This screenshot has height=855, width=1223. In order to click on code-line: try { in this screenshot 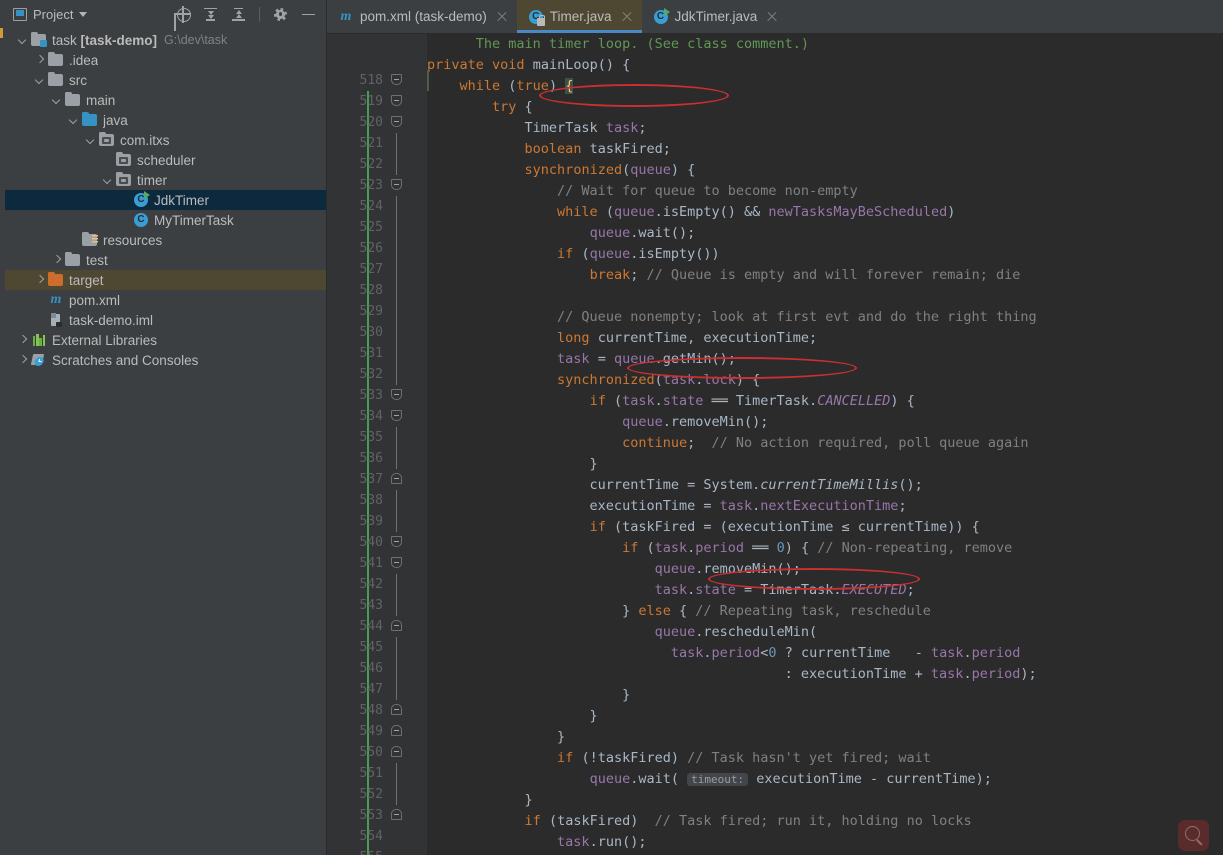, I will do `click(825, 107)`.